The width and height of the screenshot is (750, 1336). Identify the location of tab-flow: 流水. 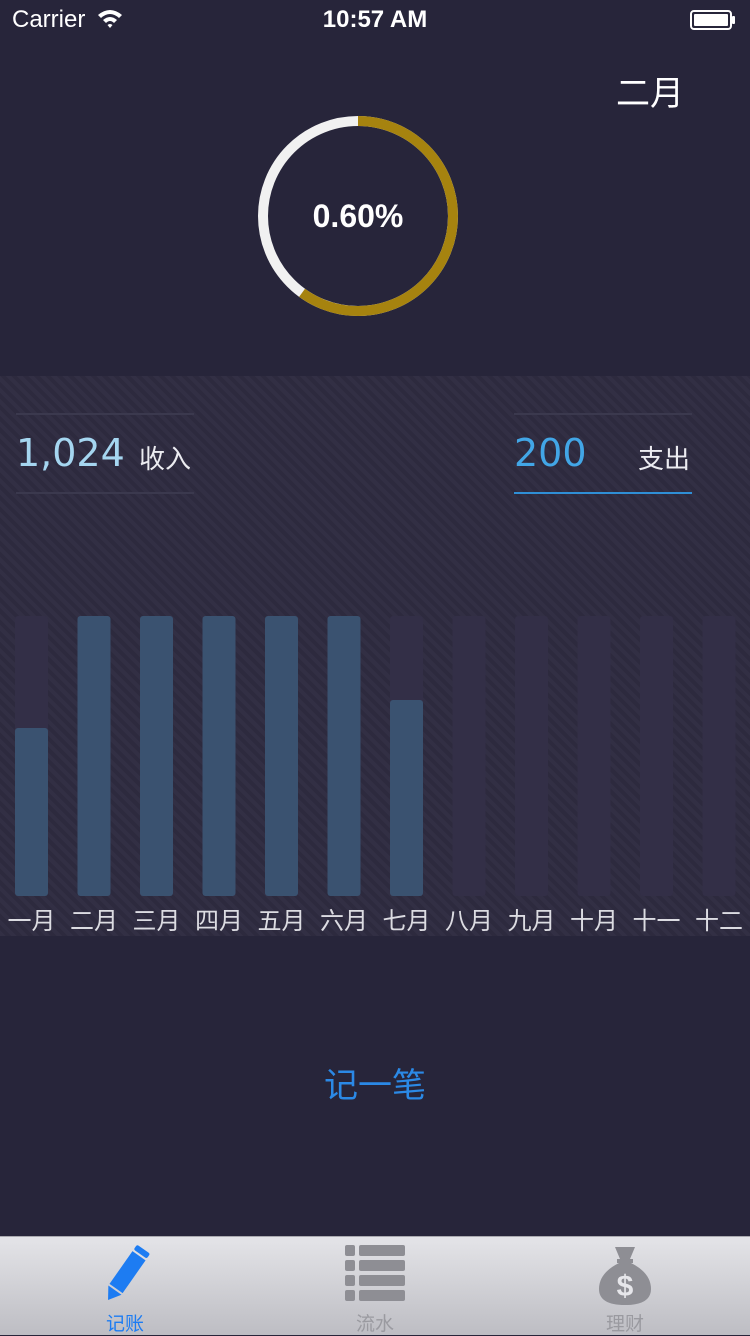
(375, 1286).